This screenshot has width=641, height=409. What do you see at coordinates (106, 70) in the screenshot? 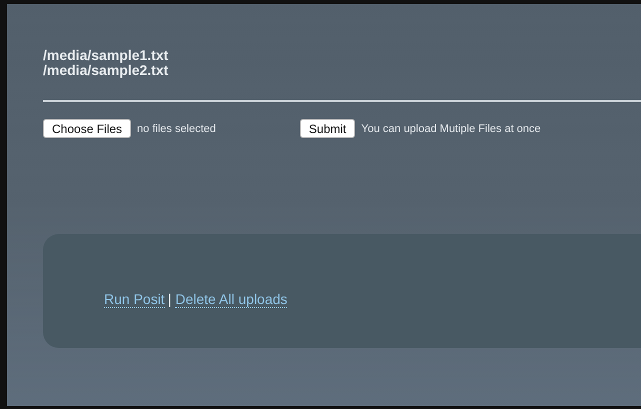
I see `file-path: /media/sample2.txt` at bounding box center [106, 70].